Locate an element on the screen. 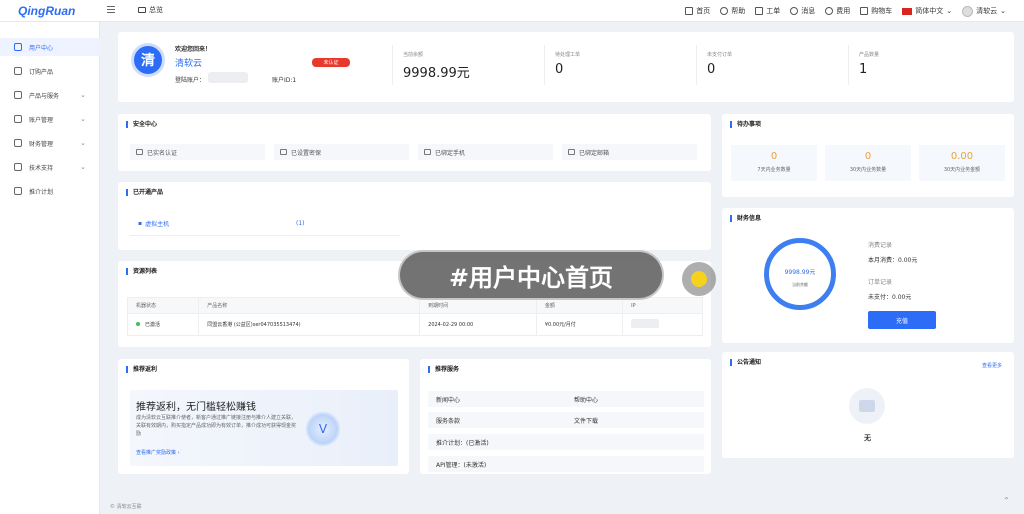 Image resolution: width=1024 pixels, height=514 pixels. ring-value: 9998.99元 is located at coordinates (800, 272).